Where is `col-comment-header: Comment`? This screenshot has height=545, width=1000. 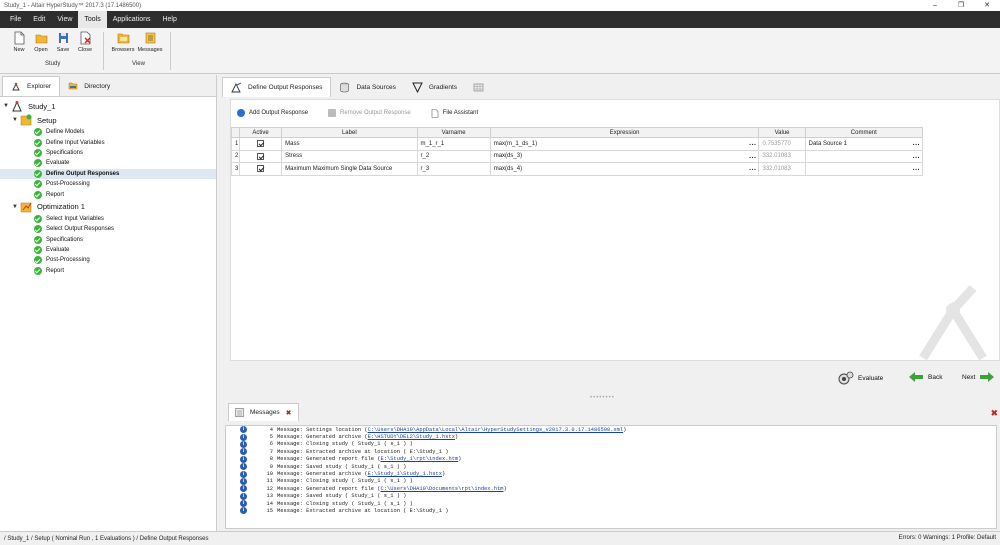
col-comment-header: Comment is located at coordinates (864, 132).